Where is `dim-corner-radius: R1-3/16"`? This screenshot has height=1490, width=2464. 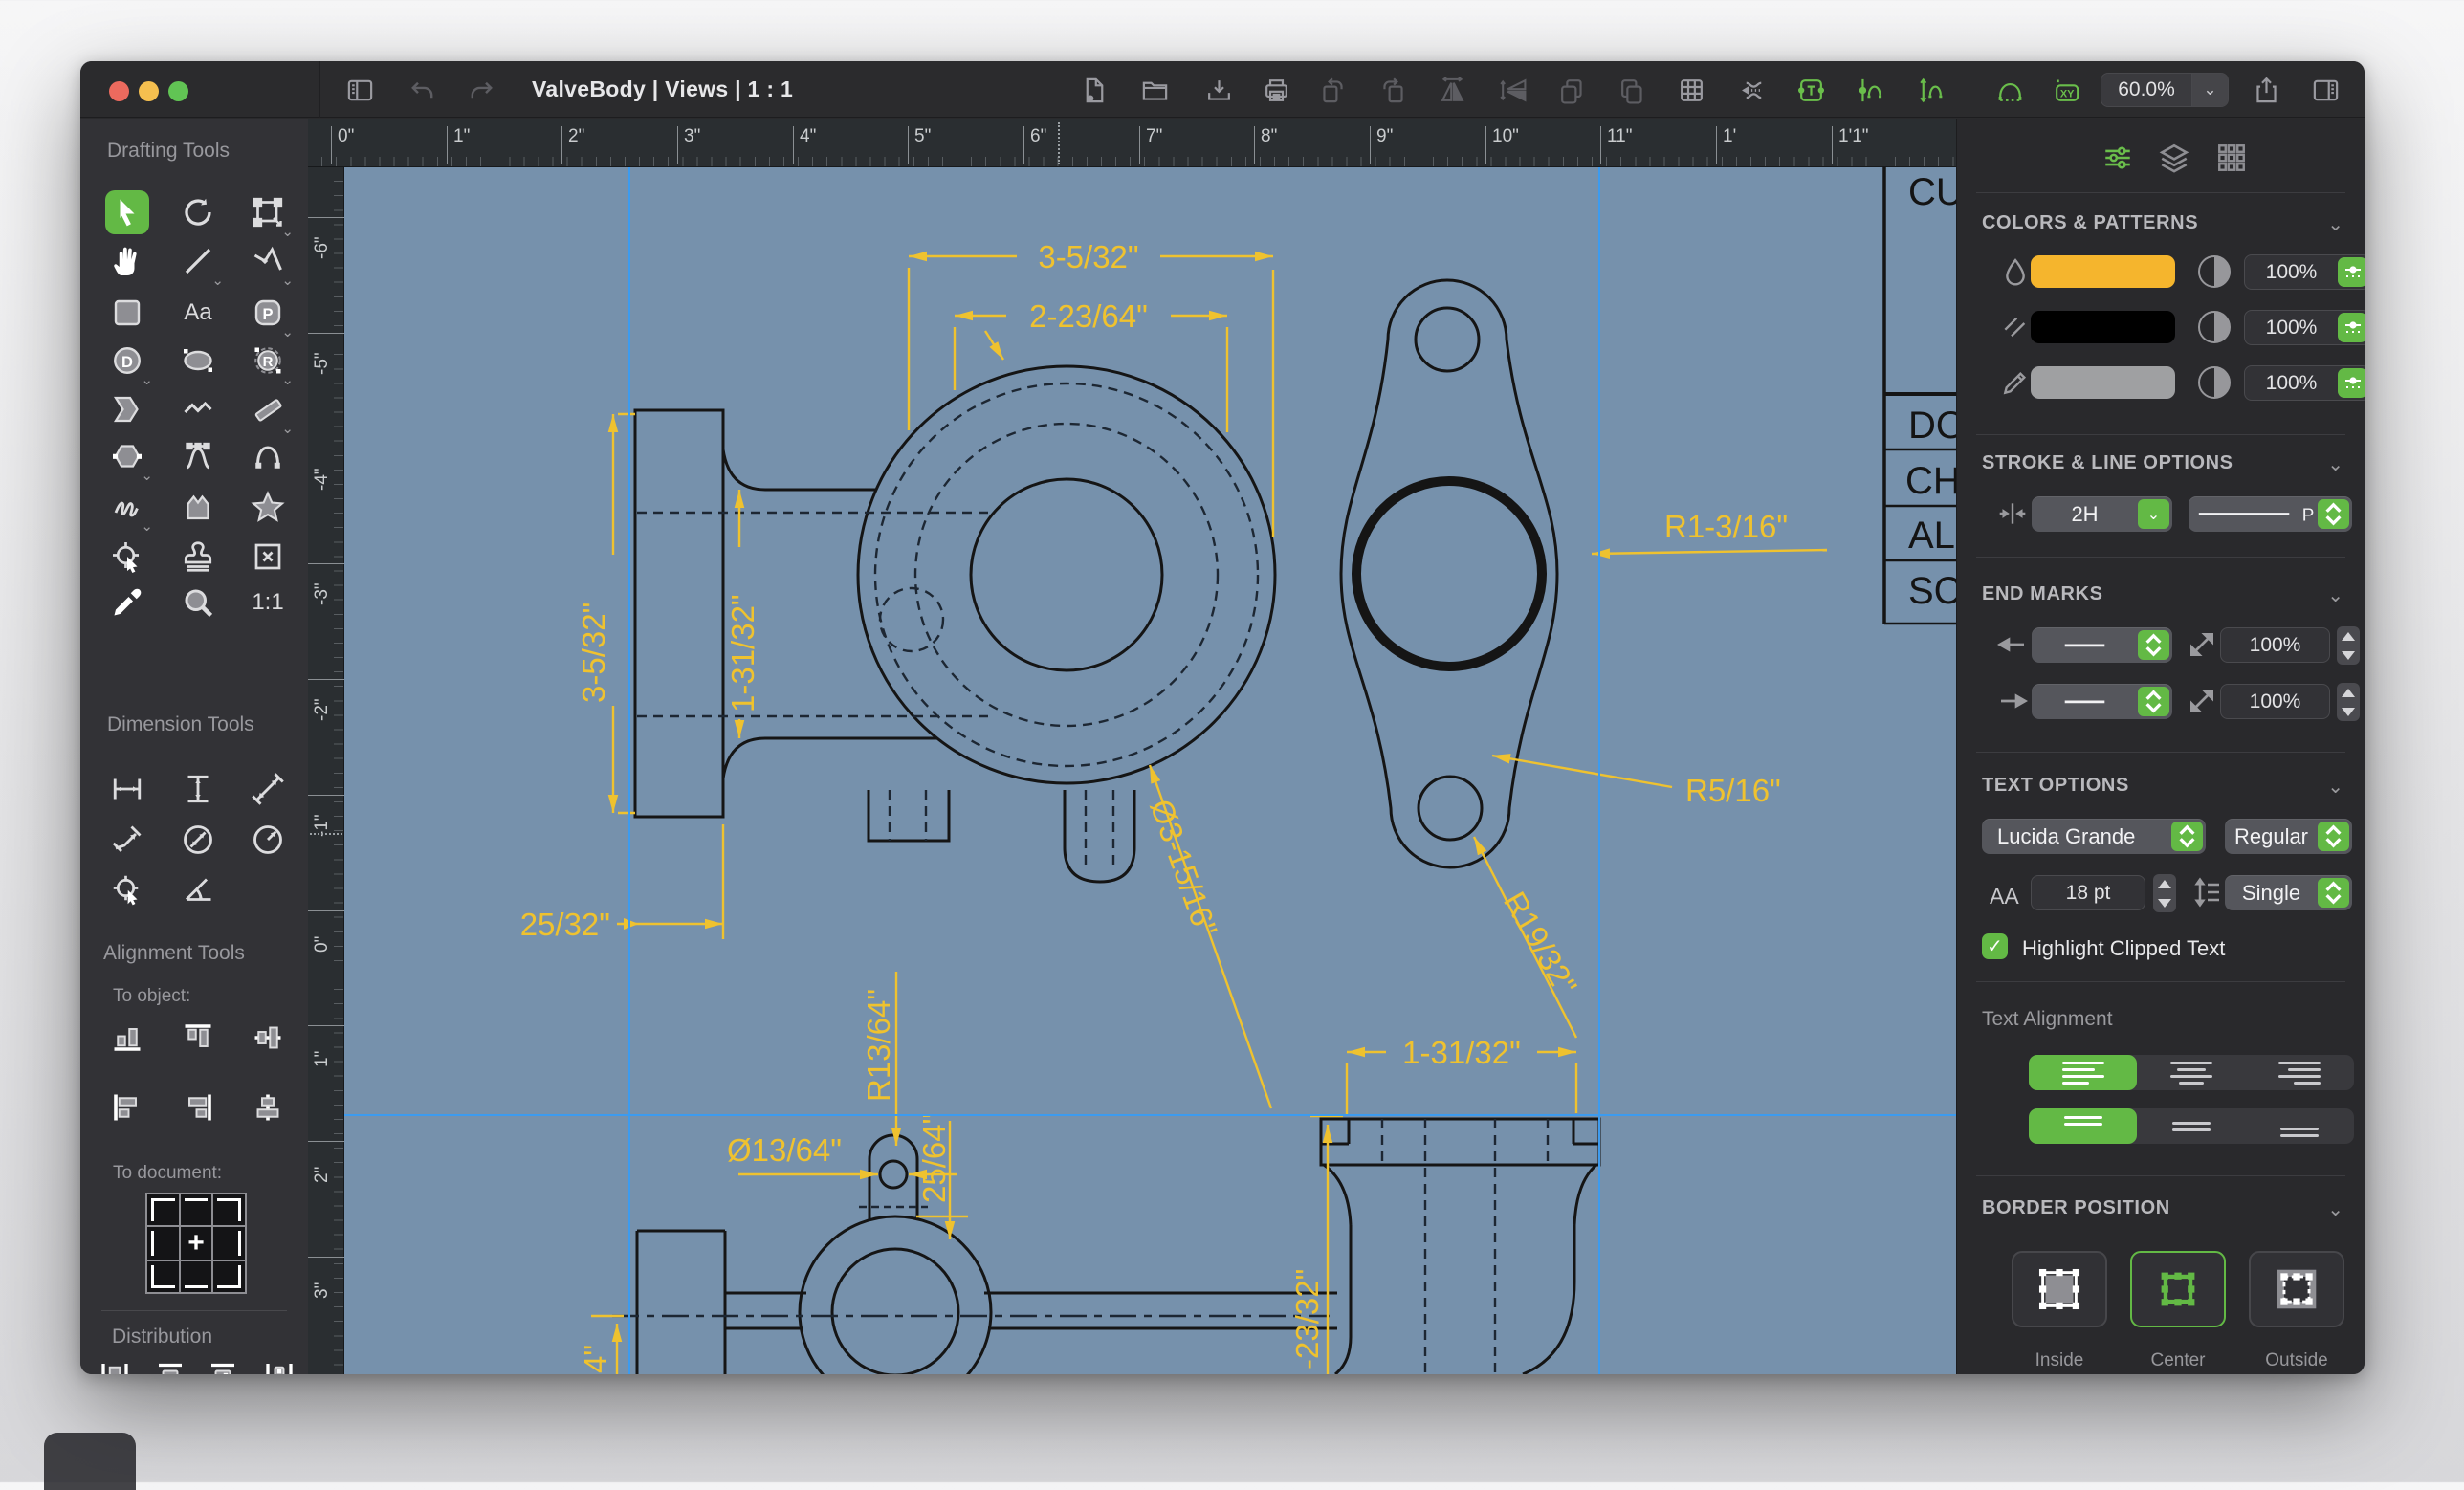
dim-corner-radius: R1-3/16" is located at coordinates (1726, 526).